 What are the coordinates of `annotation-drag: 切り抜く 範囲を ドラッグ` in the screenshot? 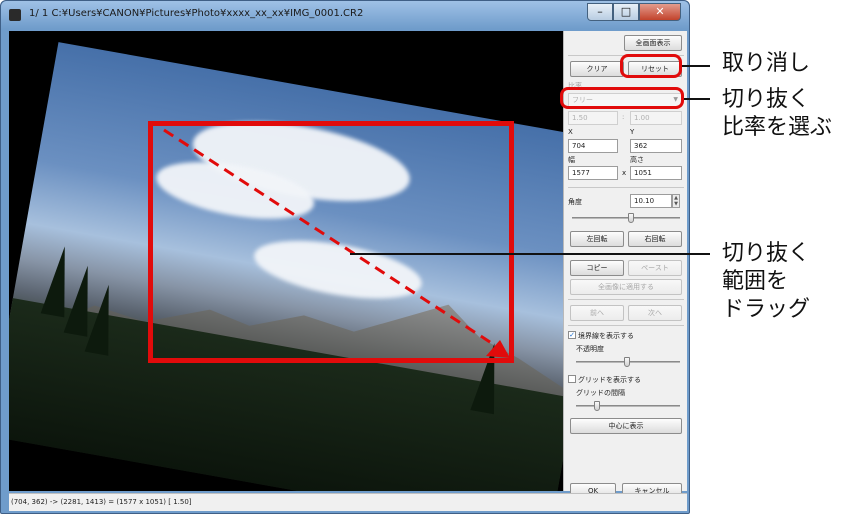 It's located at (766, 281).